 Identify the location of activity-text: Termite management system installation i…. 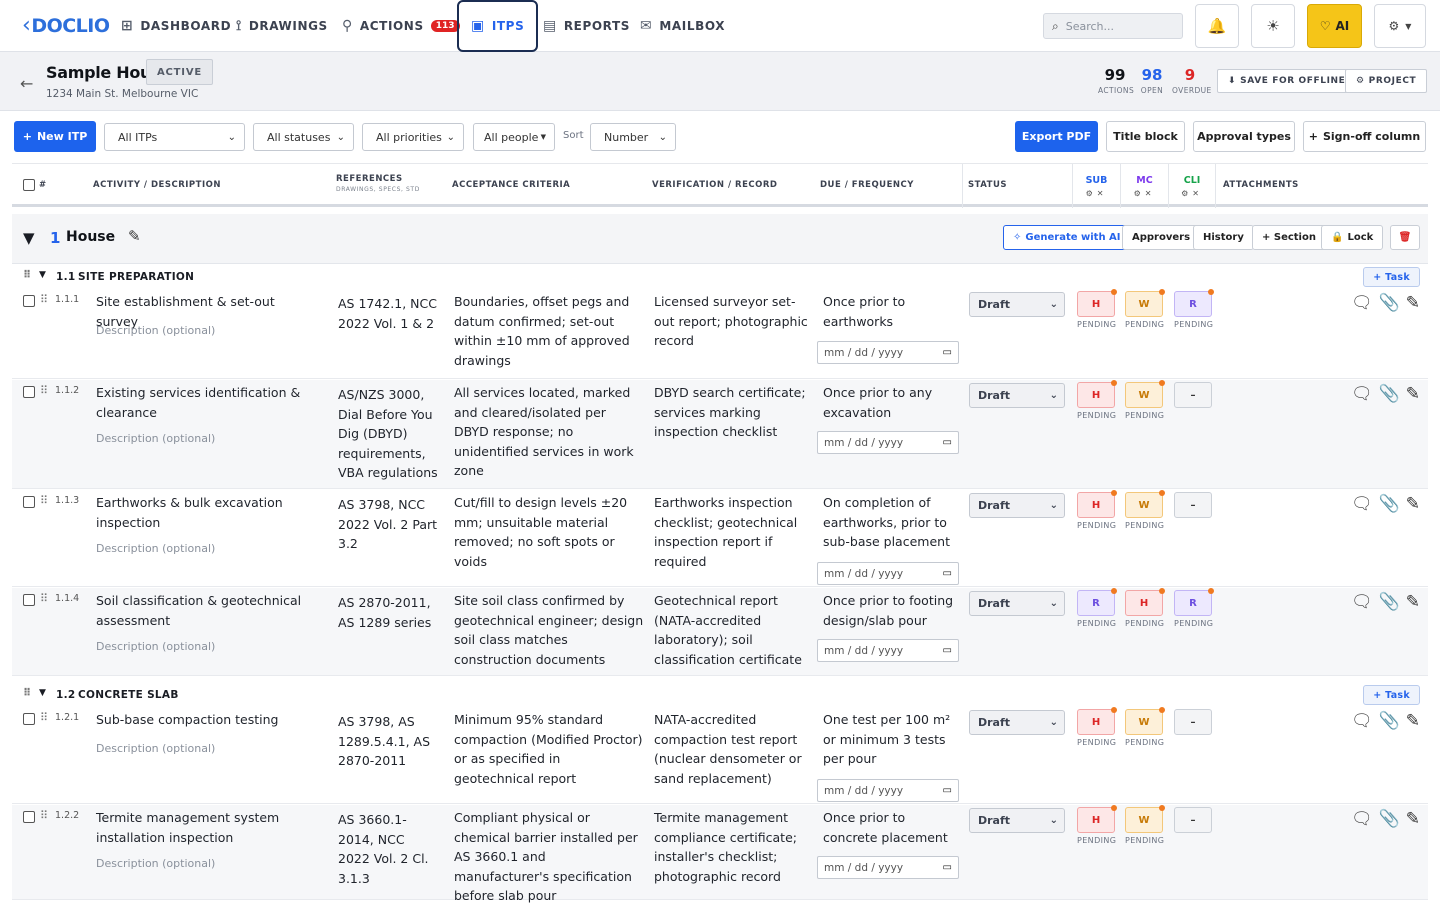
(206, 827).